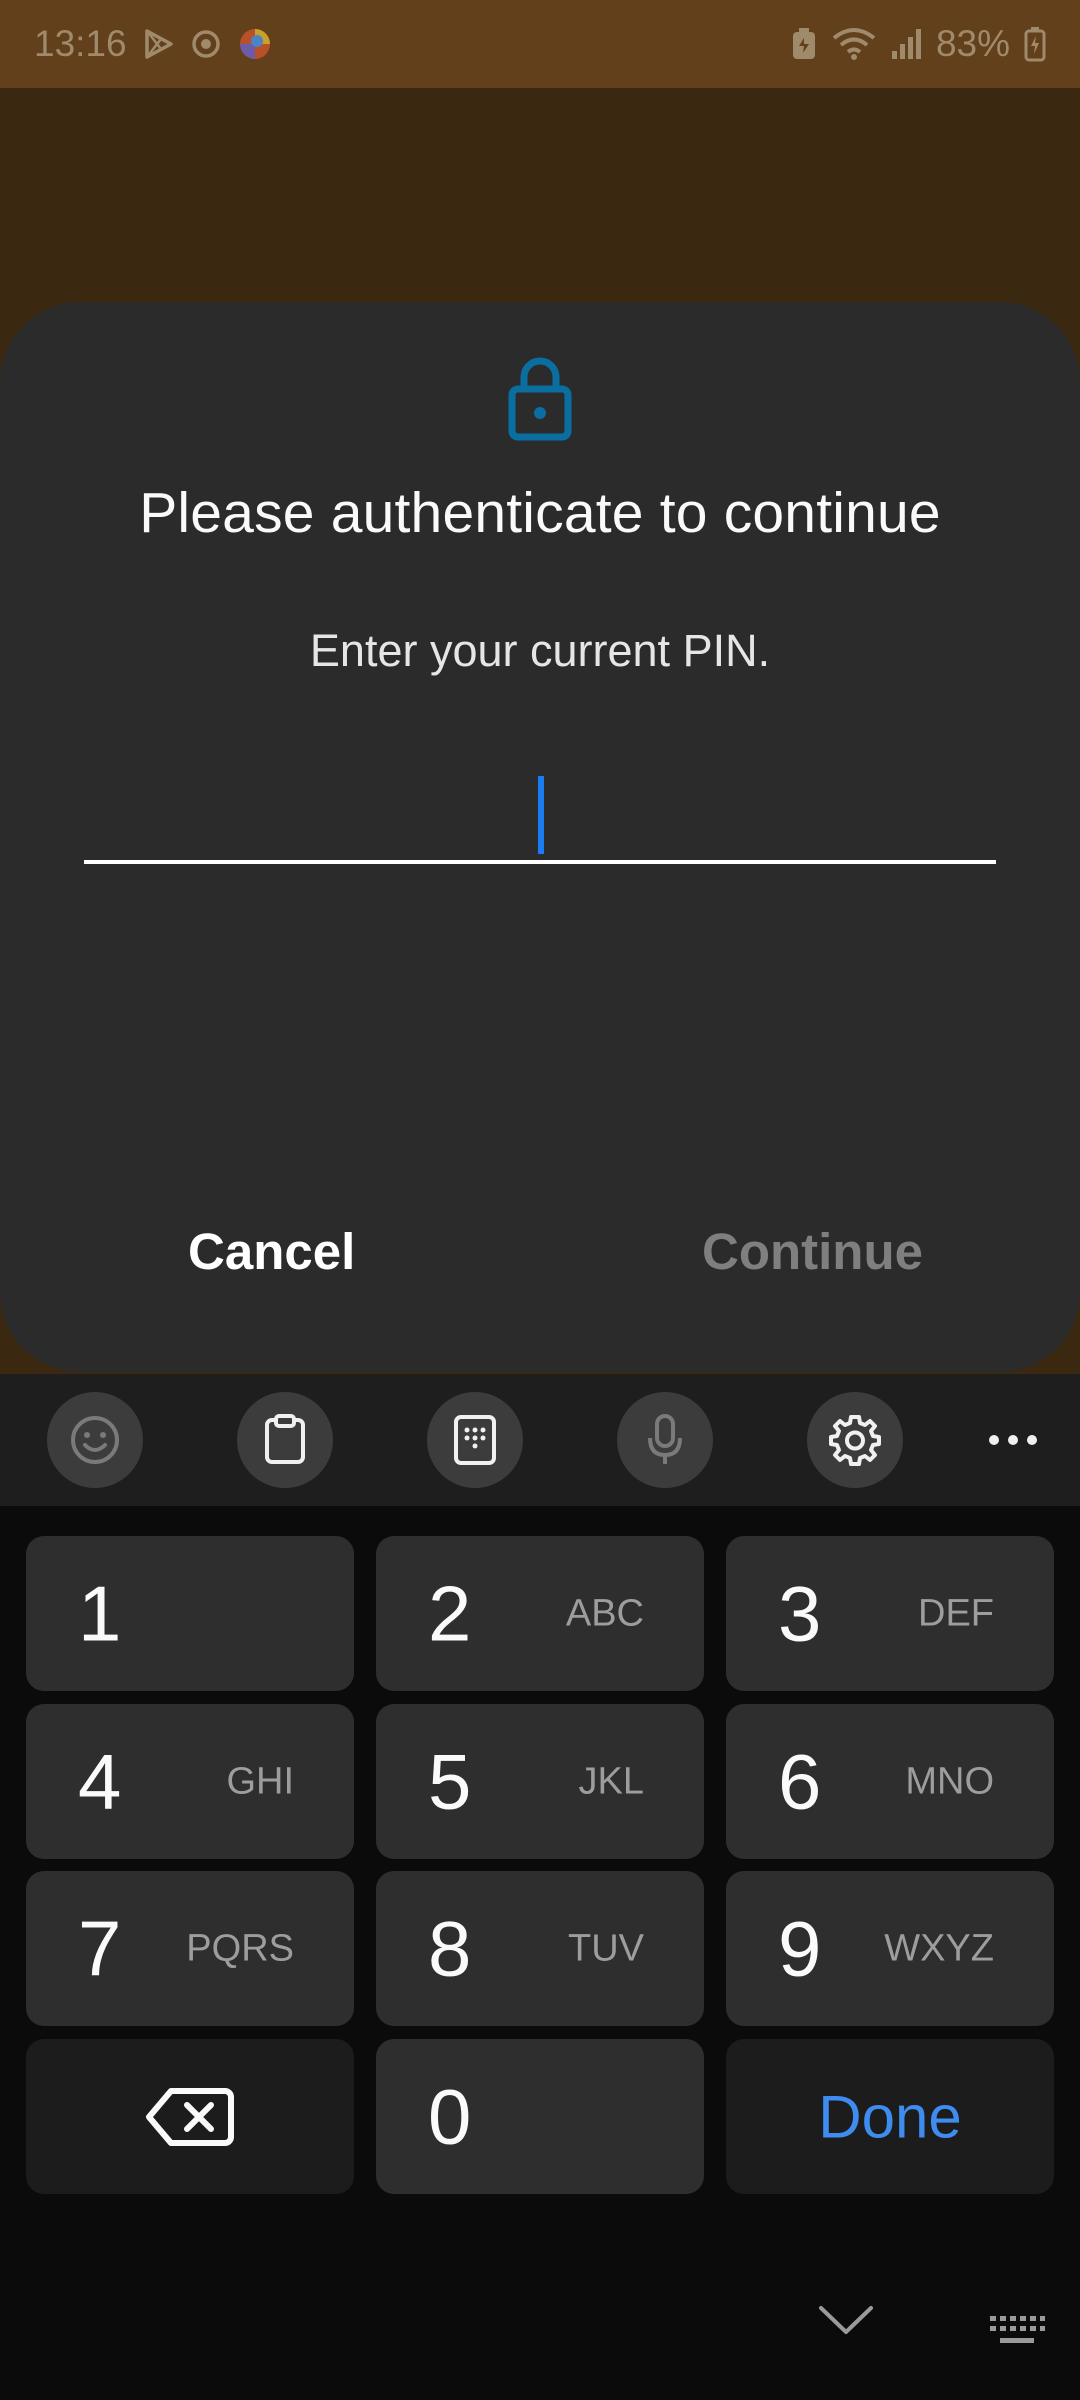 This screenshot has width=1080, height=2400. Describe the element at coordinates (1035, 44) in the screenshot. I see `battery-charging-icon` at that location.